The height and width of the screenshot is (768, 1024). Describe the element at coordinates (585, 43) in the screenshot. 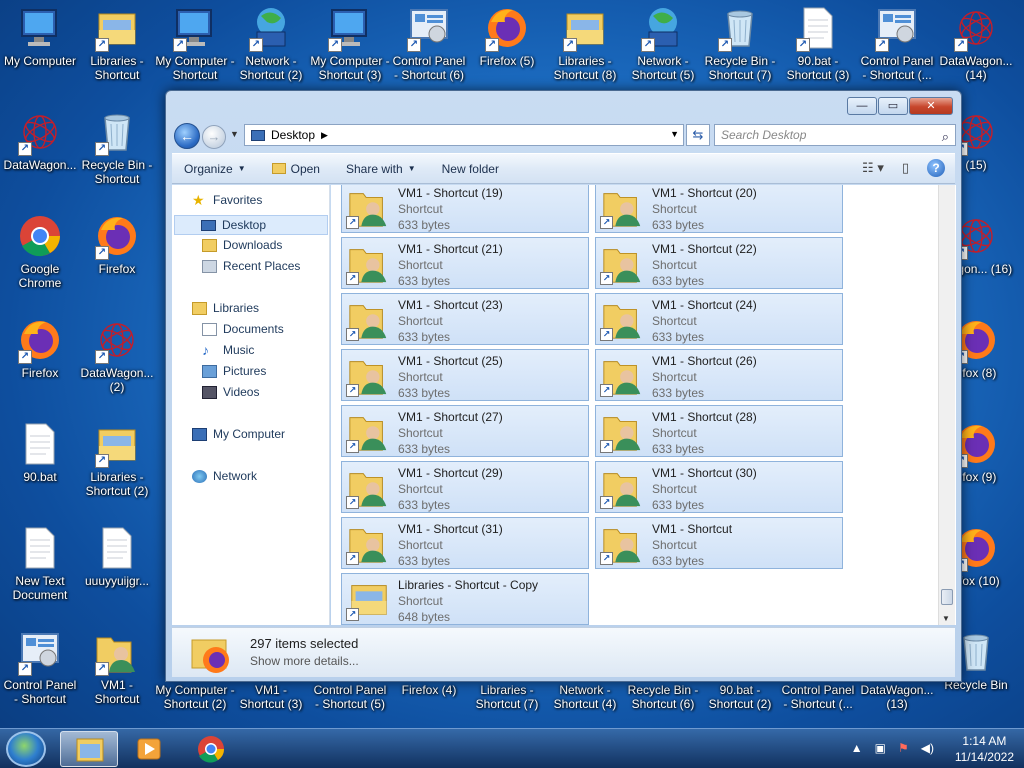

I see `desktop-icon-item: ↗ Libraries - Shortcut (8)` at that location.